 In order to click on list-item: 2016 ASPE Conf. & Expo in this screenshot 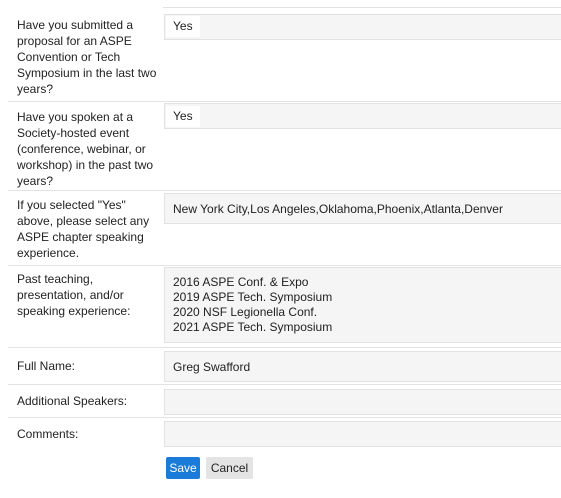, I will do `click(241, 282)`.